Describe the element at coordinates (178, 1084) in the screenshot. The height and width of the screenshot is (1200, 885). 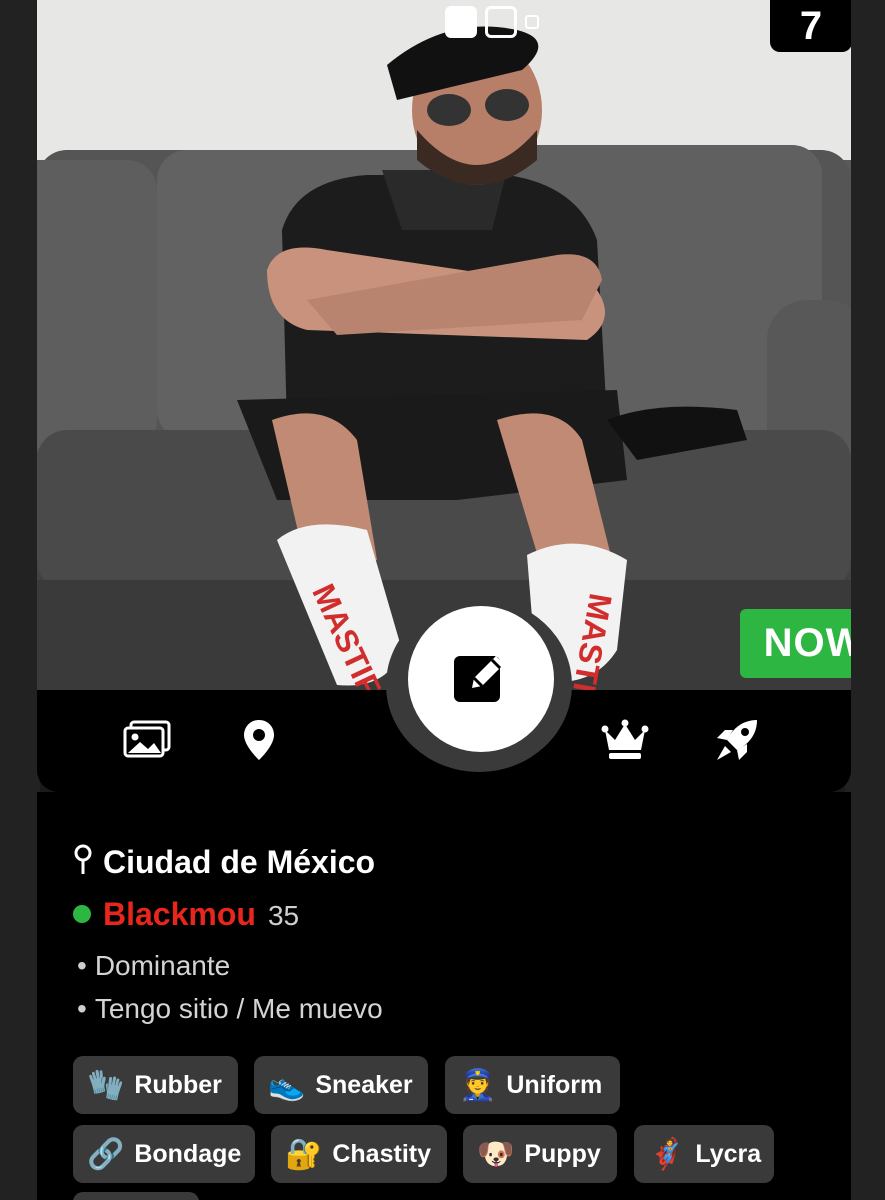
I see `tag-label: Rubber` at that location.